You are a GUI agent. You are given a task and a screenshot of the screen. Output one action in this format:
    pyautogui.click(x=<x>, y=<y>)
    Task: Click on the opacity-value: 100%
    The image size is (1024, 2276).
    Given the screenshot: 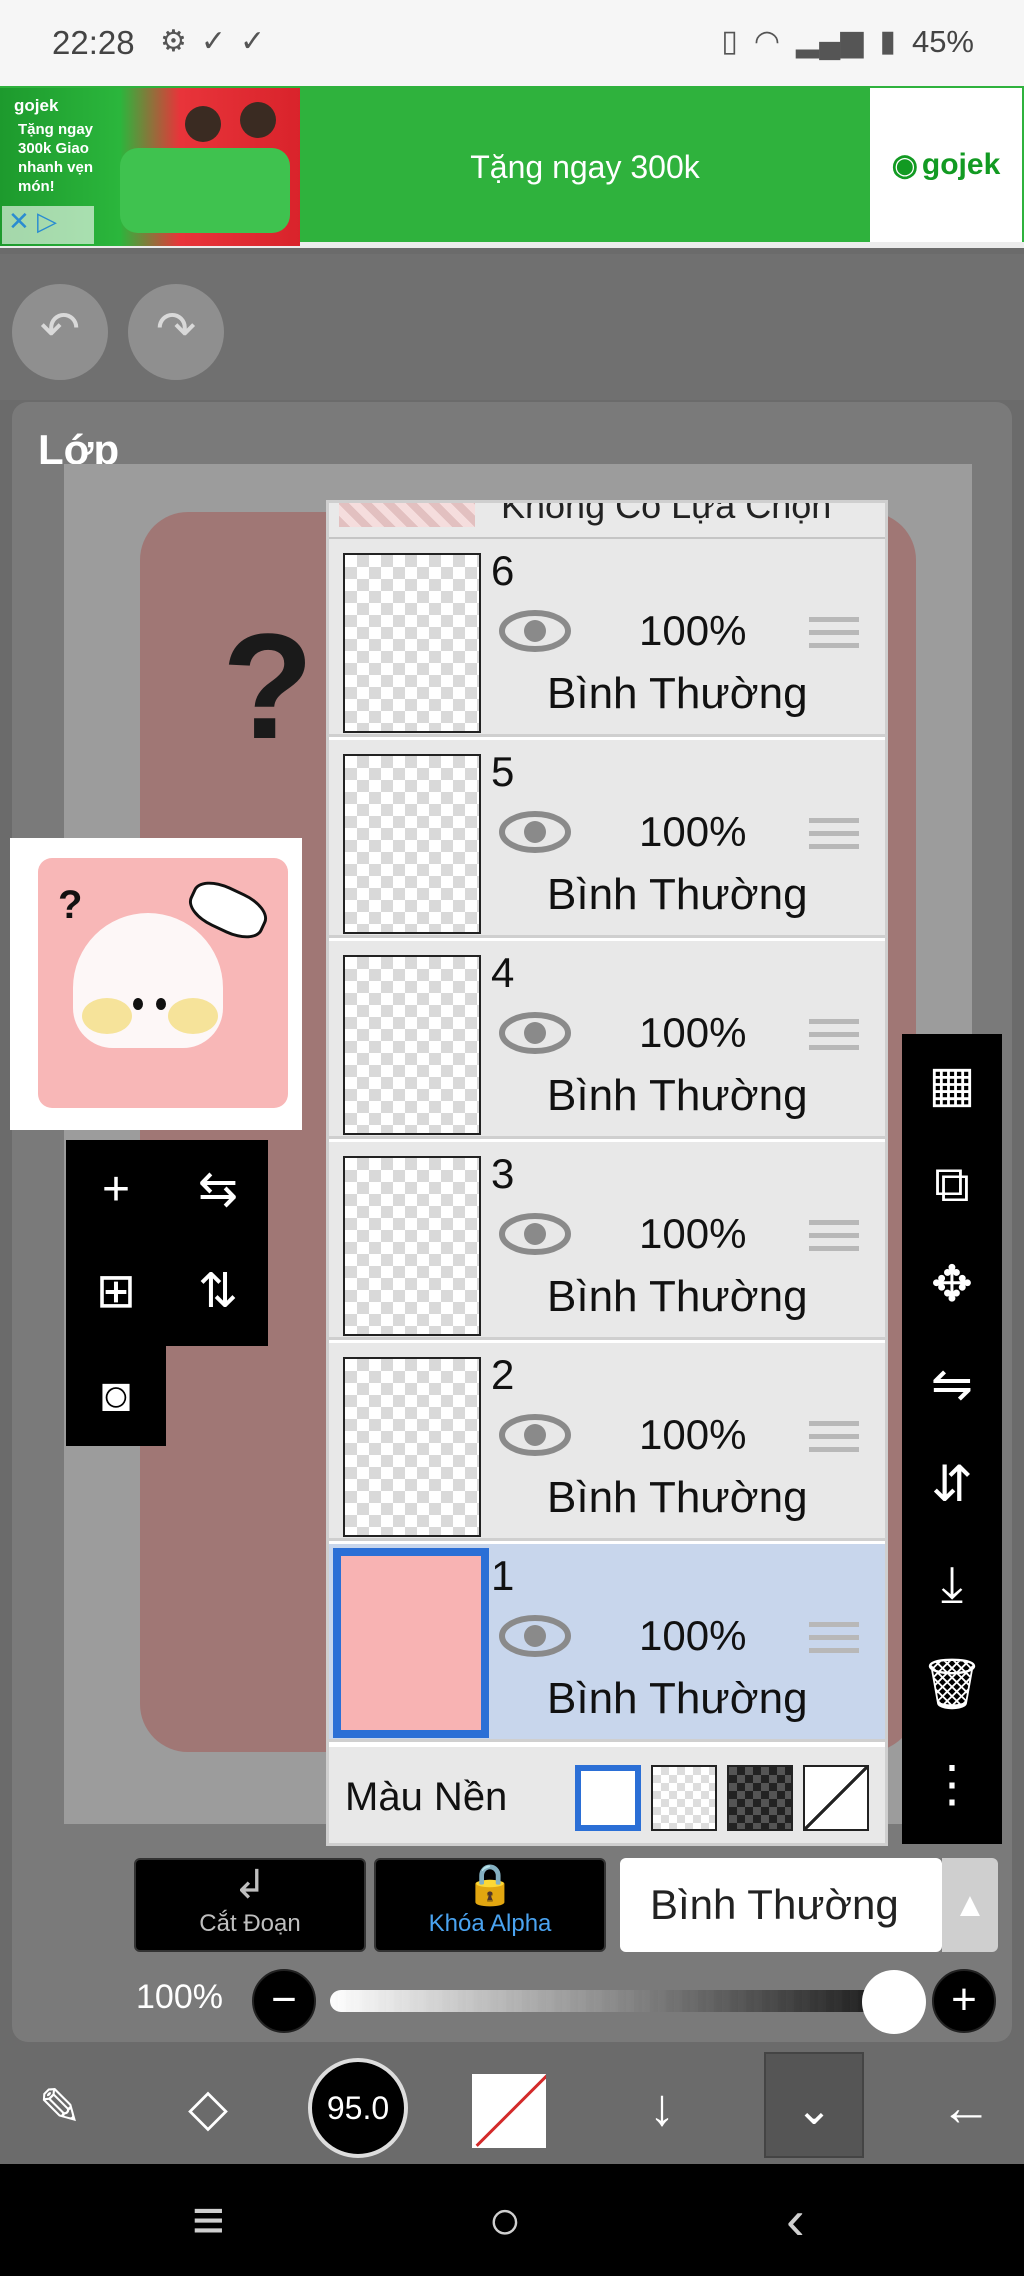 What is the action you would take?
    pyautogui.click(x=179, y=1997)
    